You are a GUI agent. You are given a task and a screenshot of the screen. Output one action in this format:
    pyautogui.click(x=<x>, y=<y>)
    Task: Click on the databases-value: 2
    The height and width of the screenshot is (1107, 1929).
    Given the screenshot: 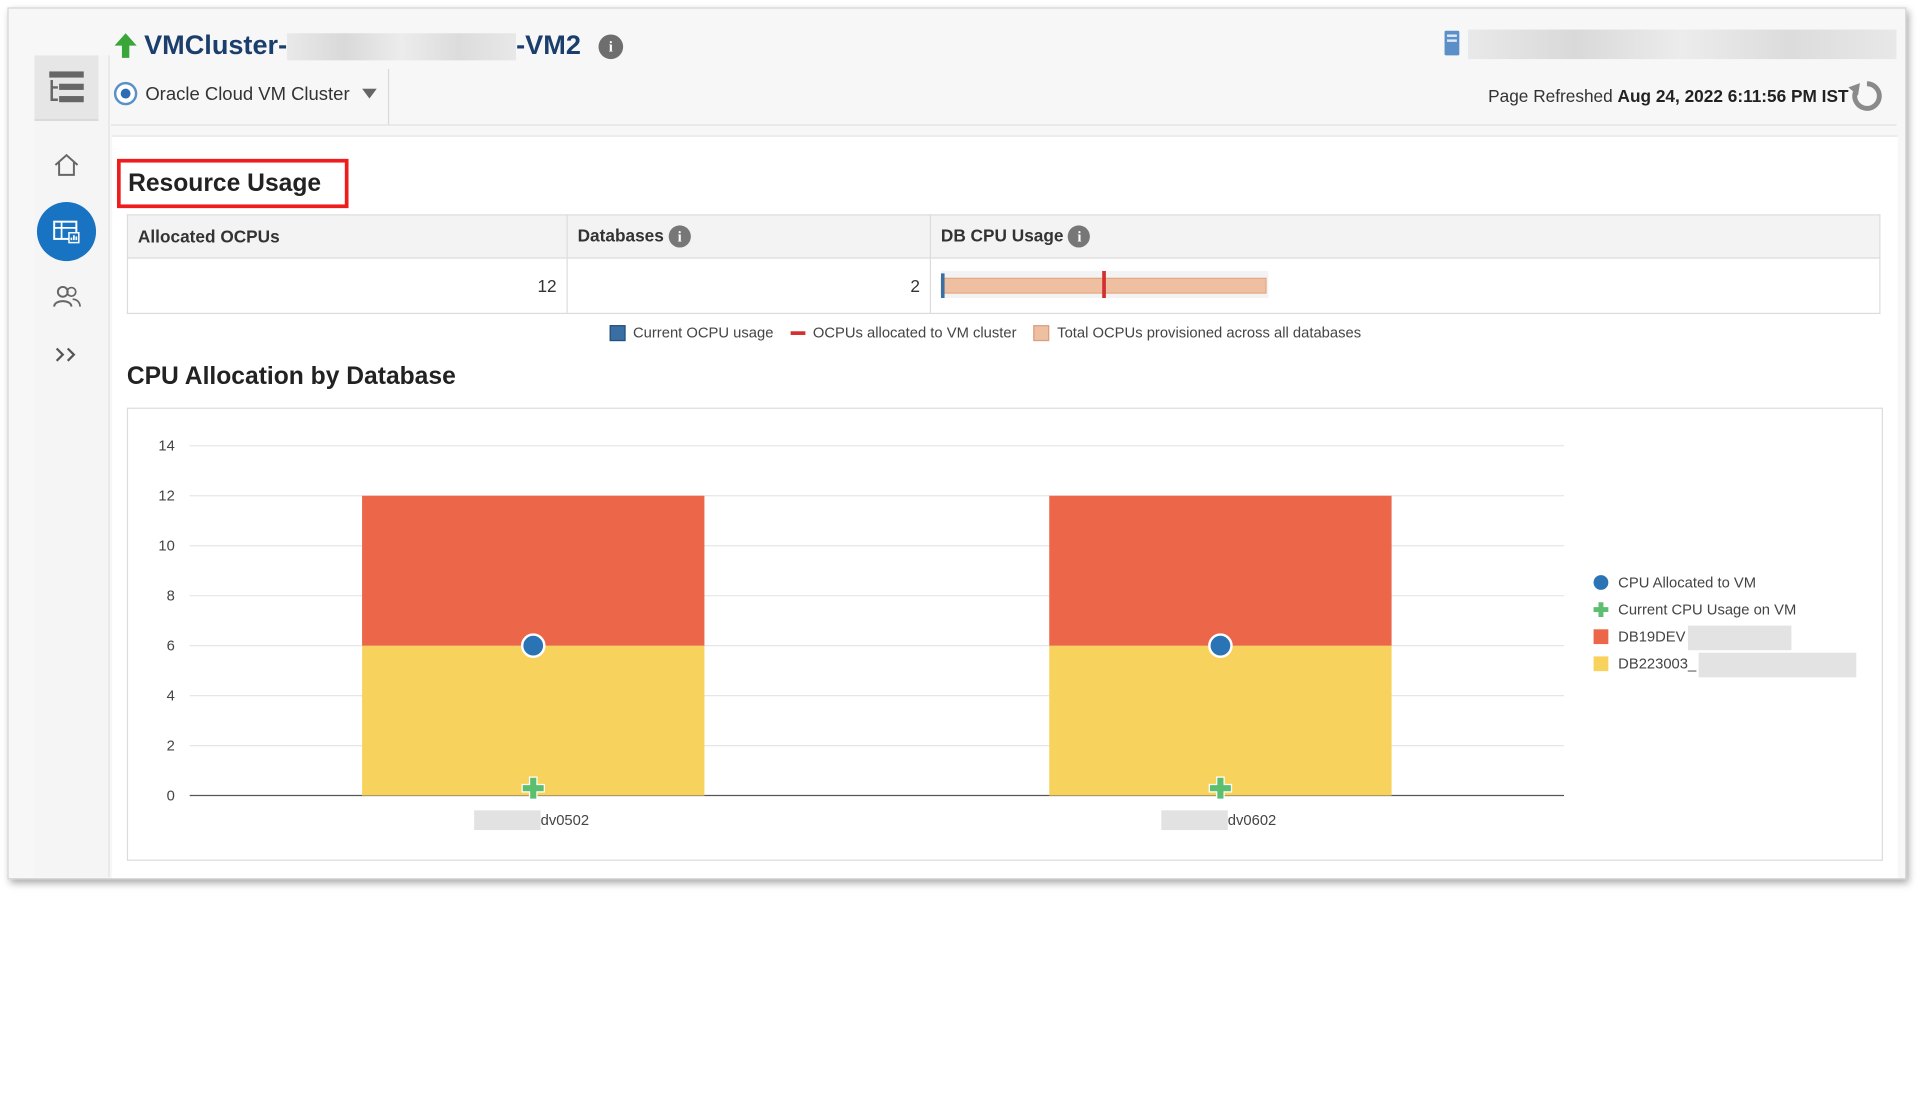 What is the action you would take?
    pyautogui.click(x=749, y=286)
    